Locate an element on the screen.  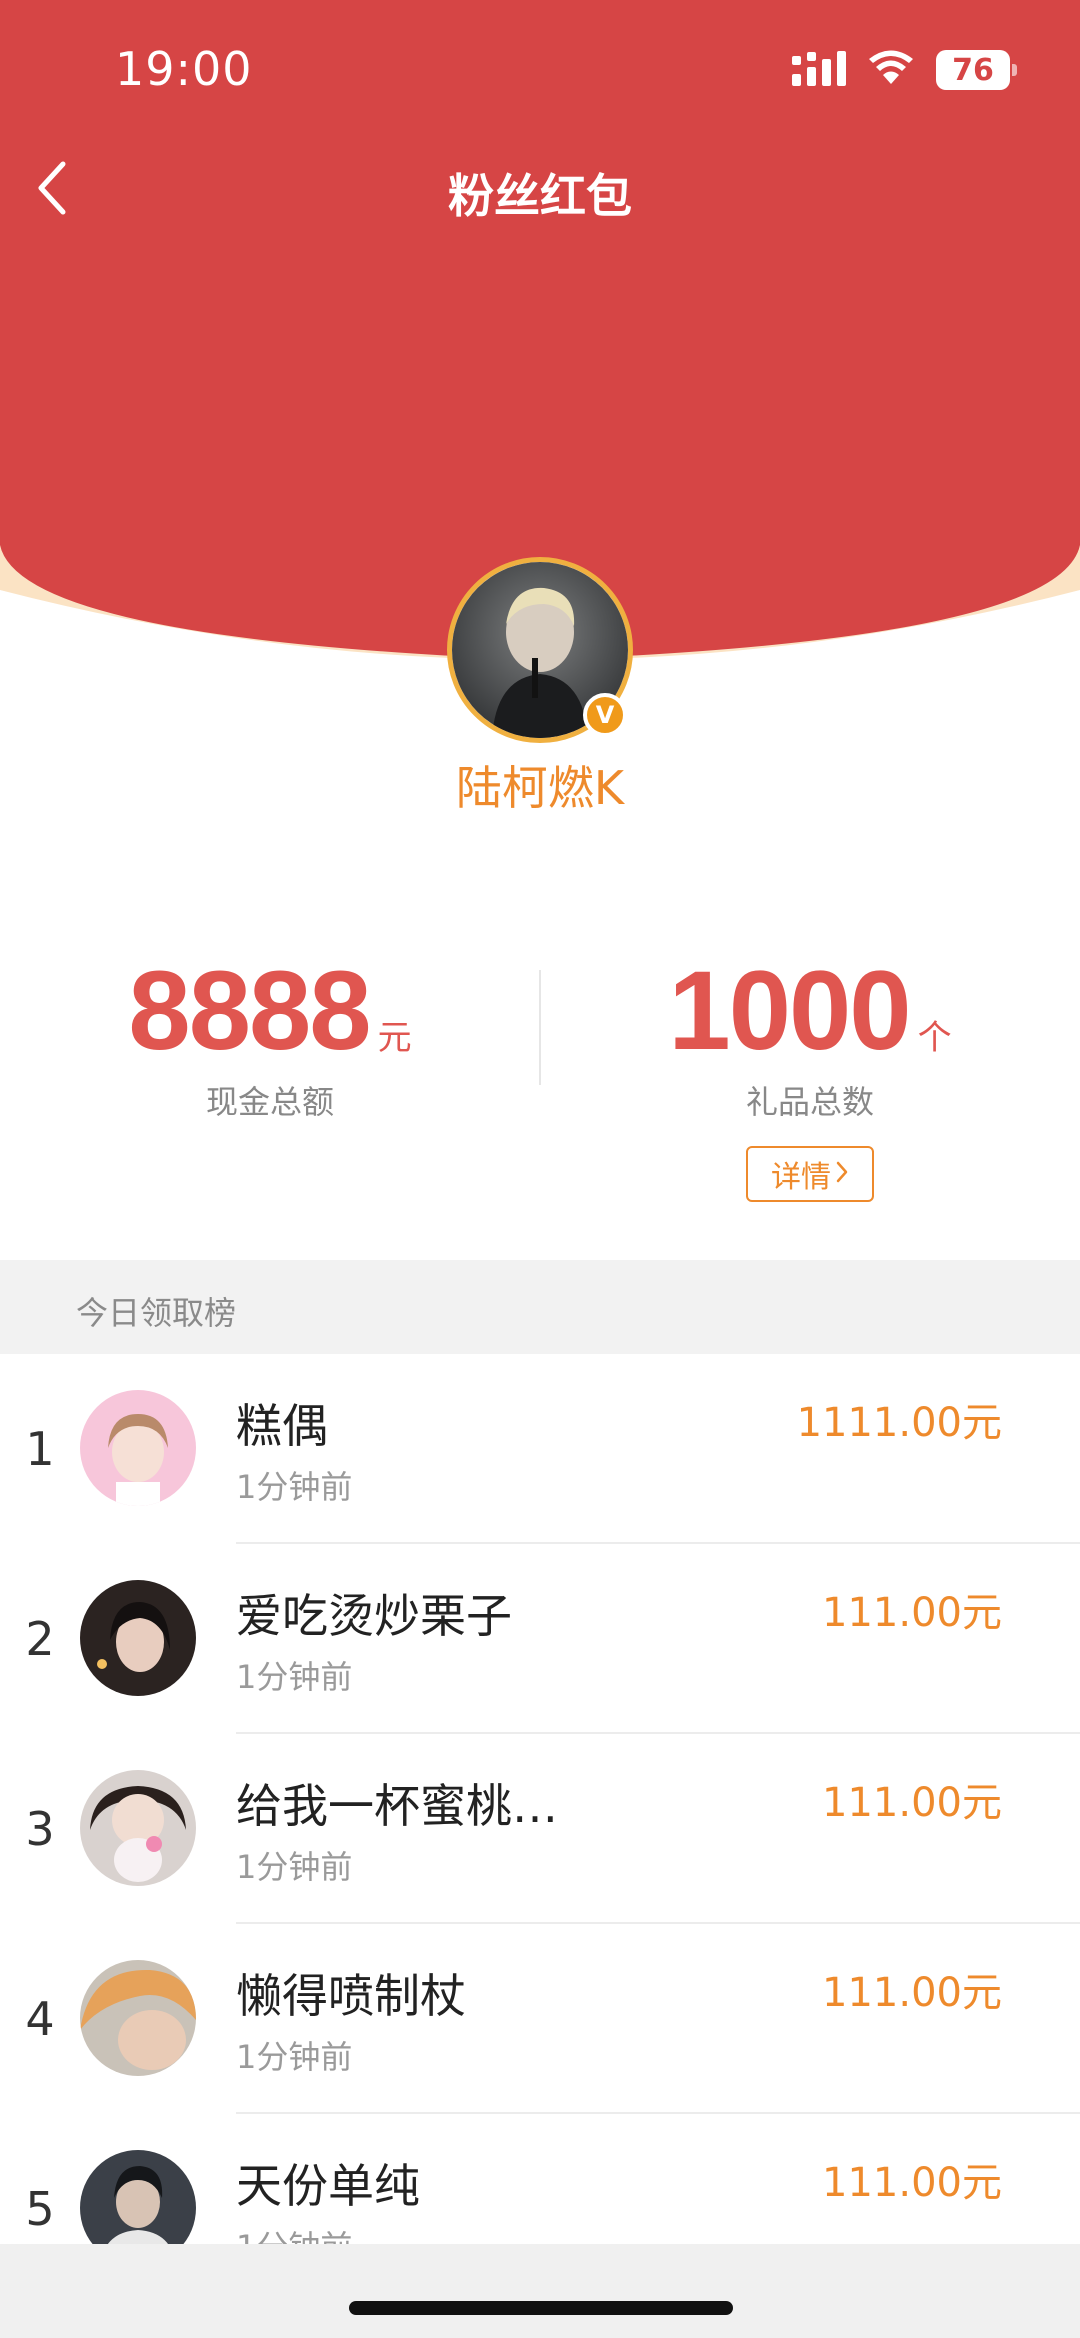
claim-amount: 1111.00元 is located at coordinates (899, 1423).